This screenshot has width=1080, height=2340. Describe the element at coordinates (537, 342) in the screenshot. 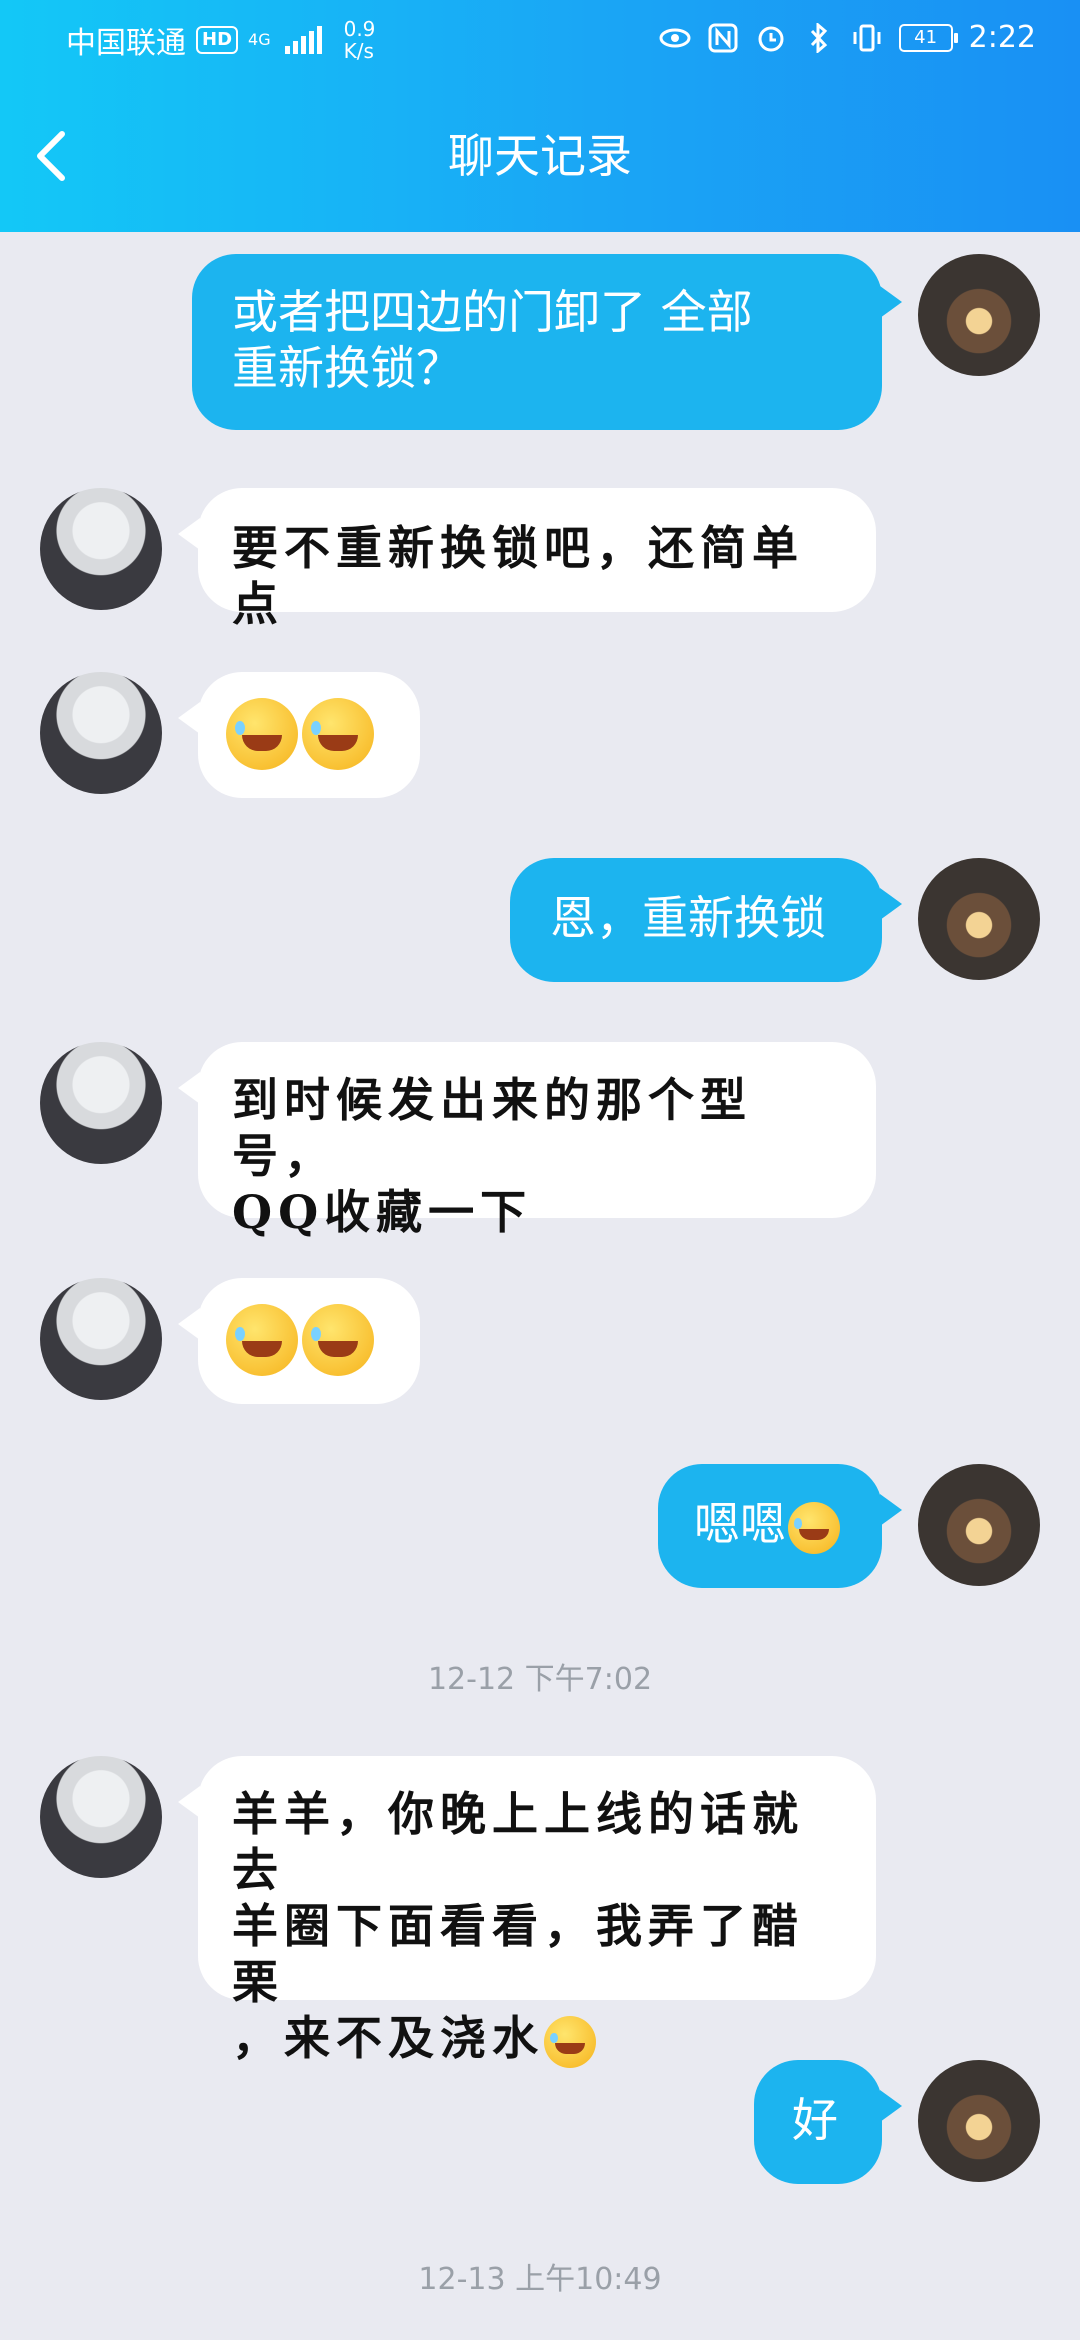

I see `message-bubble-sent: 或者把四边的门卸了 全部 重新换锁？` at that location.